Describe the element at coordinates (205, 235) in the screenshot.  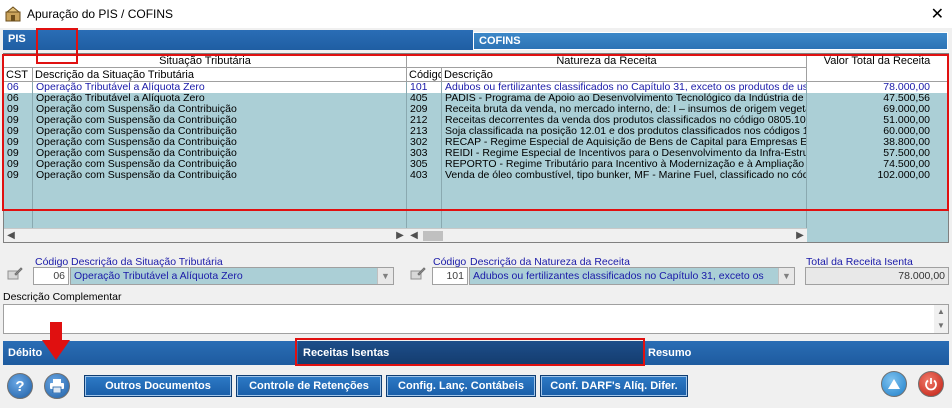
I see `horizontal-scrollbar-left: ◀ ▶` at that location.